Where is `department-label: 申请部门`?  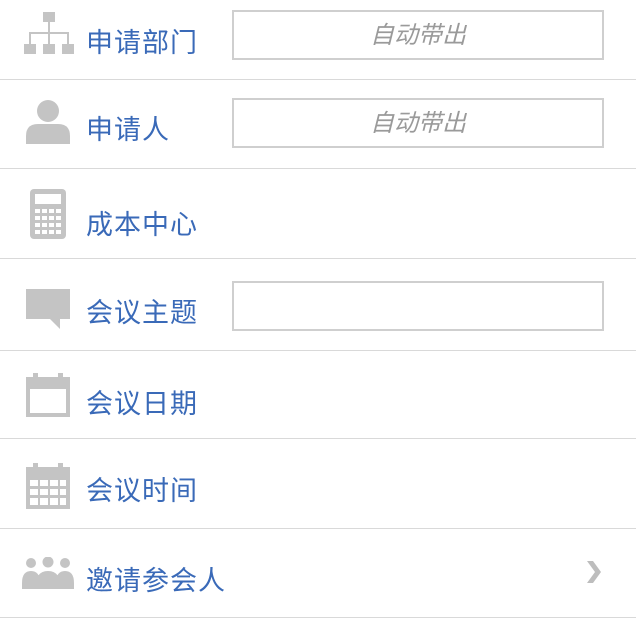 department-label: 申请部门 is located at coordinates (142, 43).